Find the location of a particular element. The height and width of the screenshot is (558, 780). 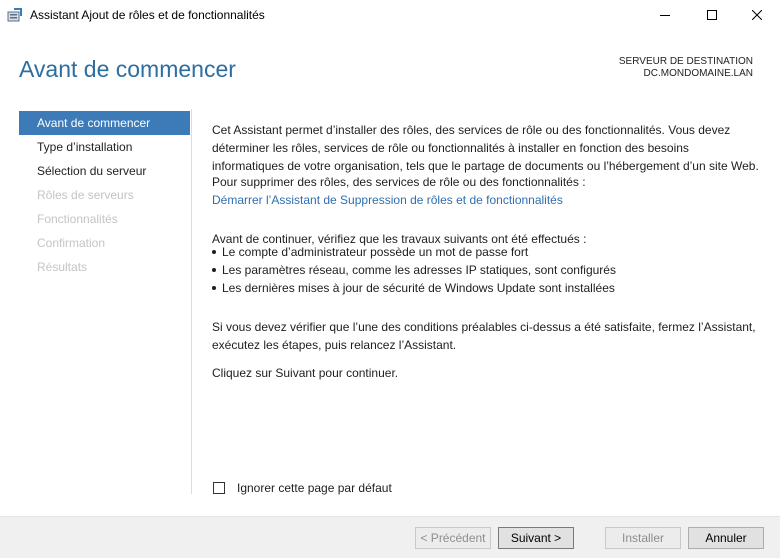

maximize-button is located at coordinates (712, 15).